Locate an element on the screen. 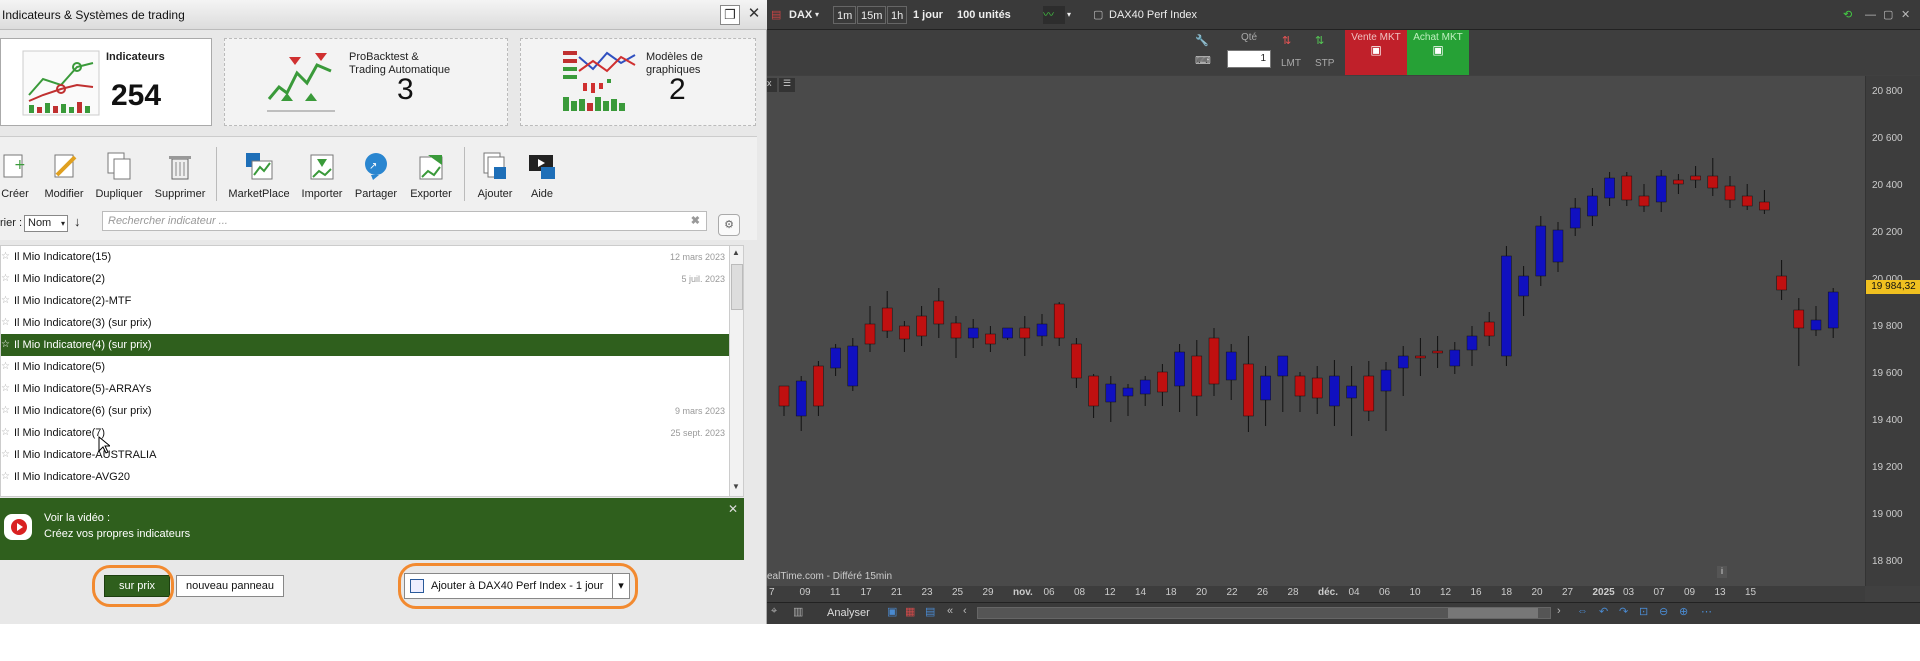 The width and height of the screenshot is (1920, 661). list-item: ☆ Il Mio Indicatore(5) is located at coordinates (365, 367).